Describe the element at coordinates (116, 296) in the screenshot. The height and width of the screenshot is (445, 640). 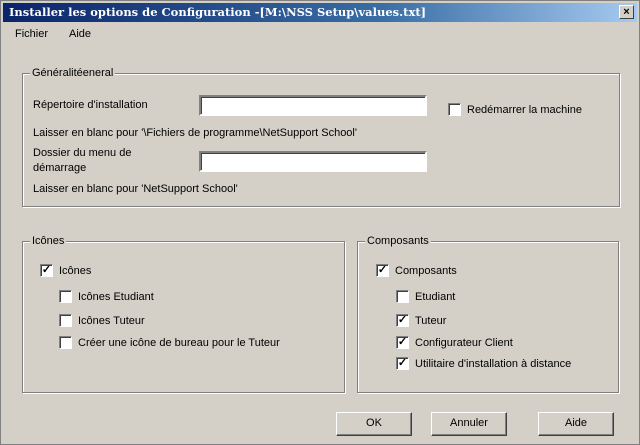
I see `student-icons-label: Icônes Etudiant` at that location.